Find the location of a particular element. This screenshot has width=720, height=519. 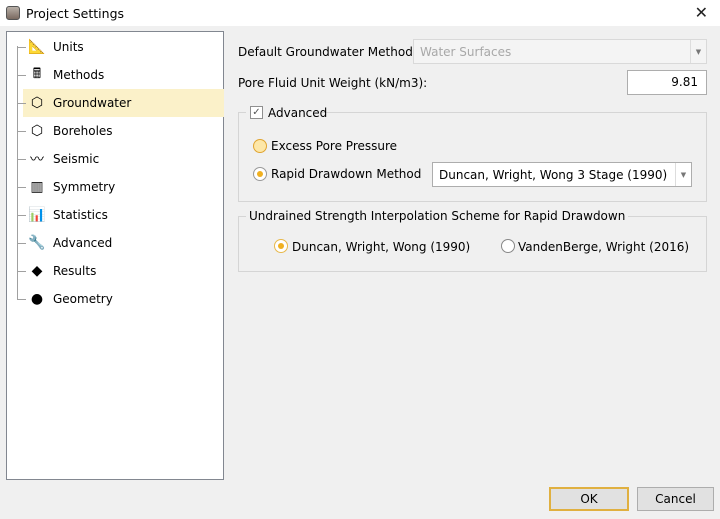

rapid-value: Duncan, Wright, Wong 3 Stage (1990) is located at coordinates (553, 174).